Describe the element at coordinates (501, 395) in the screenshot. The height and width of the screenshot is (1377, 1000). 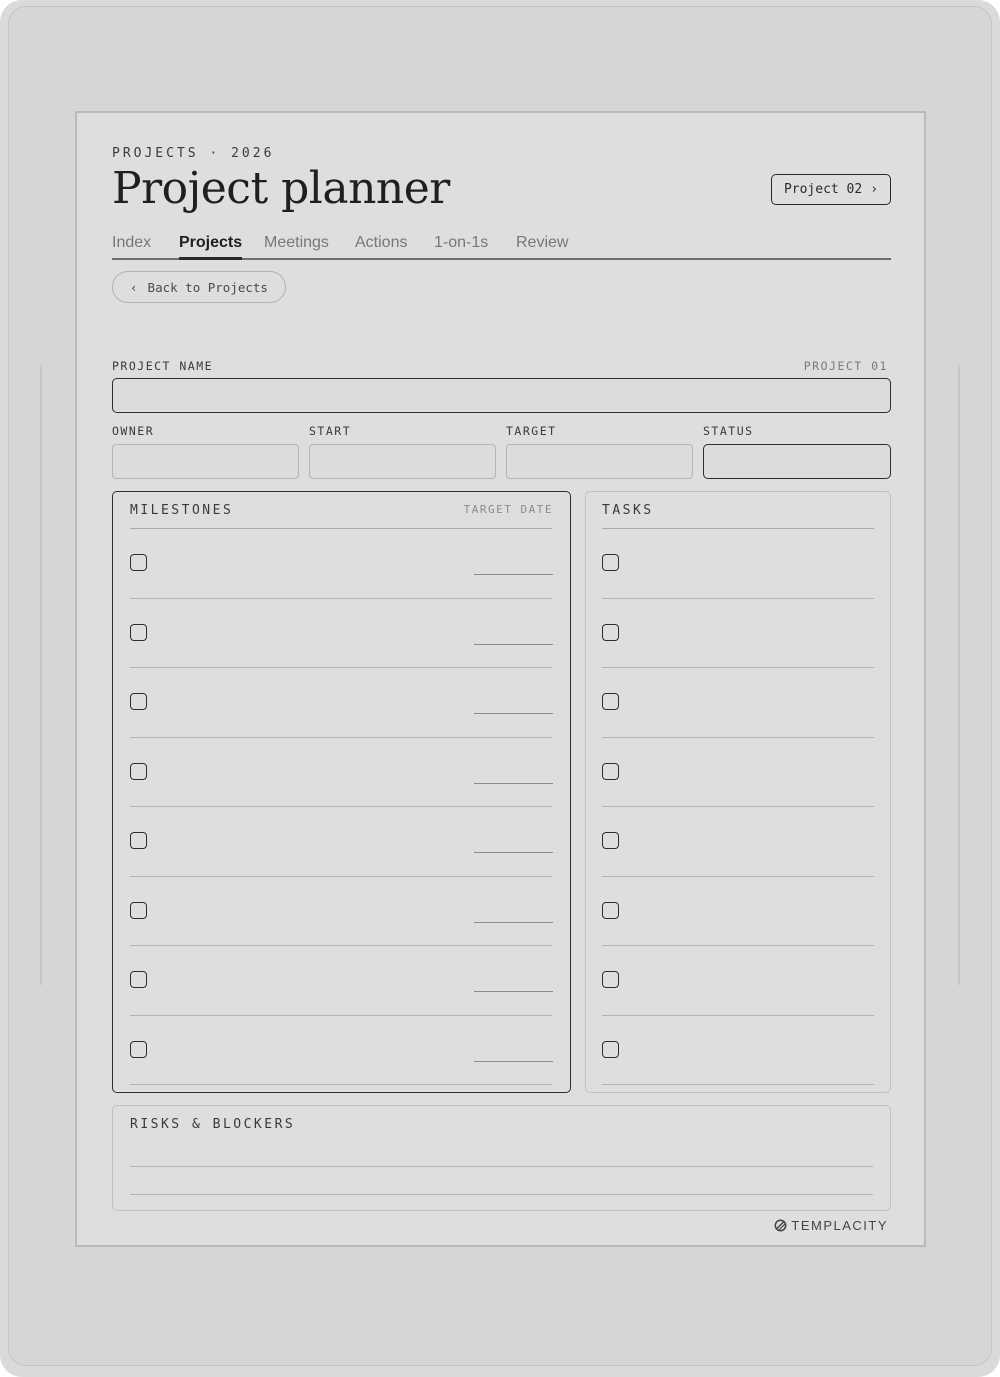
I see `project-name-field` at that location.